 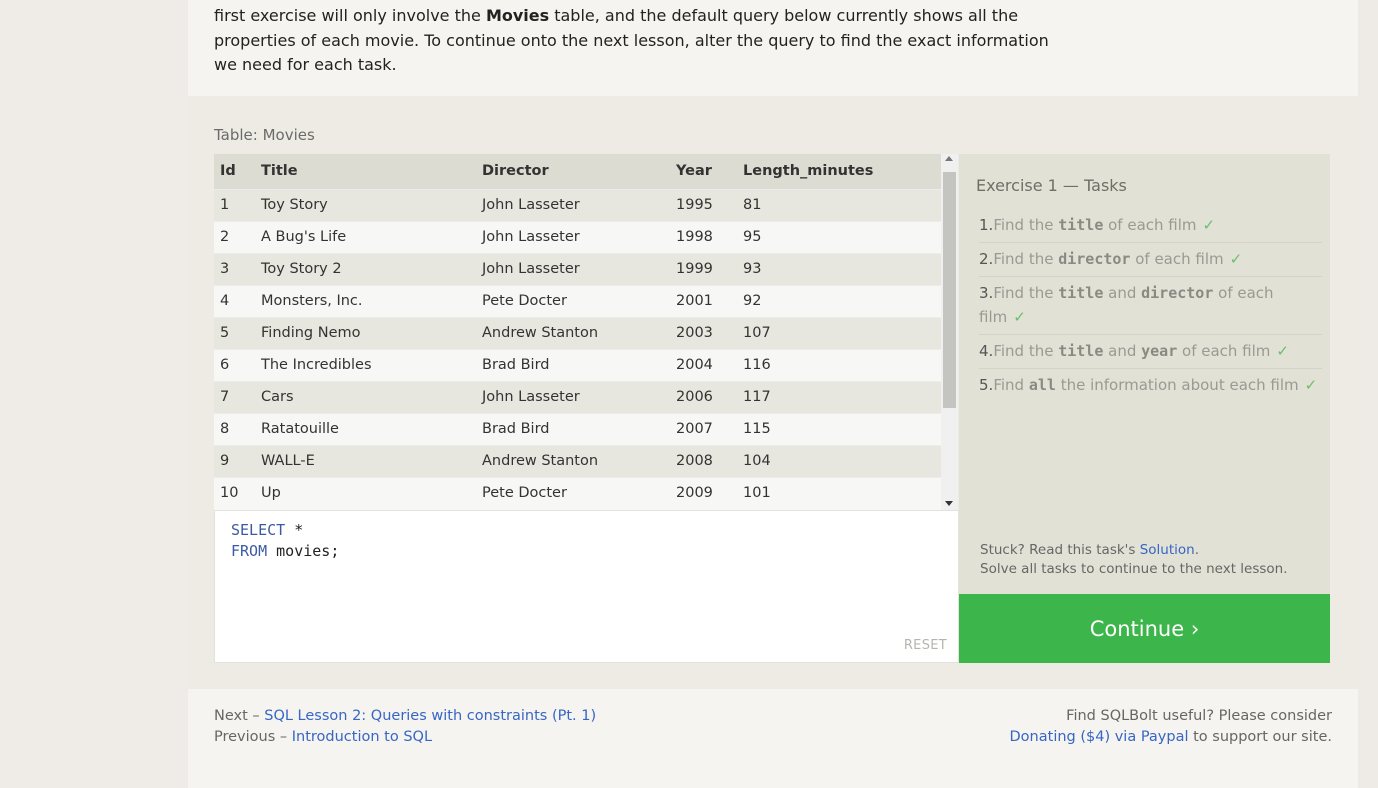 I want to click on table-row: 9 WALL-E Andrew Stanton 2008 104, so click(x=577, y=460).